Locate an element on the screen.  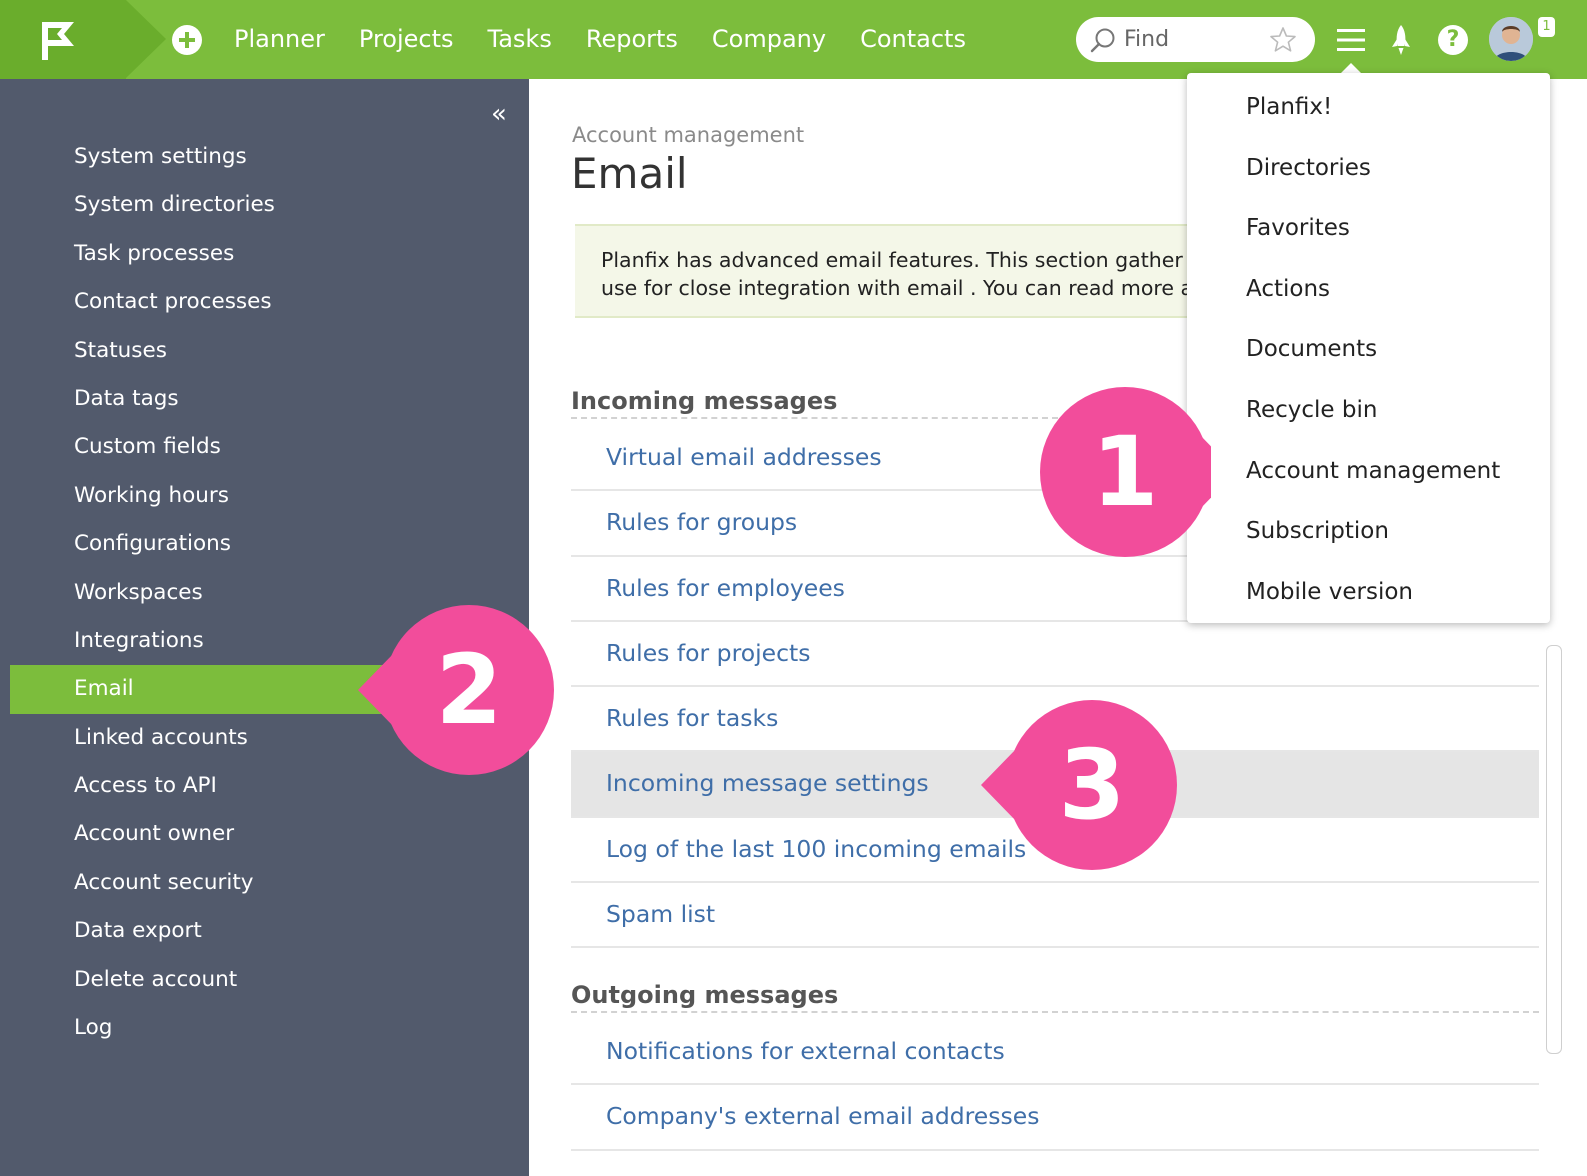
callout-1: 1 is located at coordinates (1125, 472).